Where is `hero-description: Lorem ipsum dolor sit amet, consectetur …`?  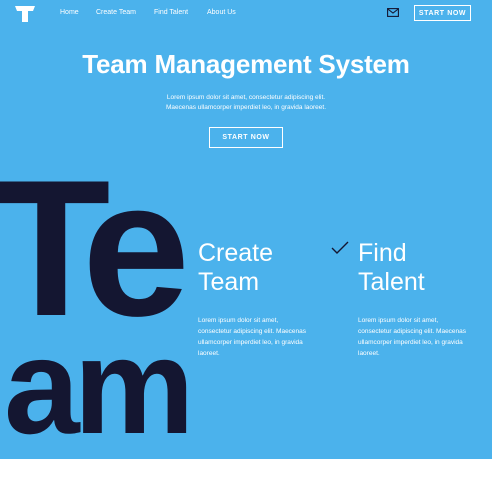
hero-description: Lorem ipsum dolor sit amet, consectetur … is located at coordinates (246, 103).